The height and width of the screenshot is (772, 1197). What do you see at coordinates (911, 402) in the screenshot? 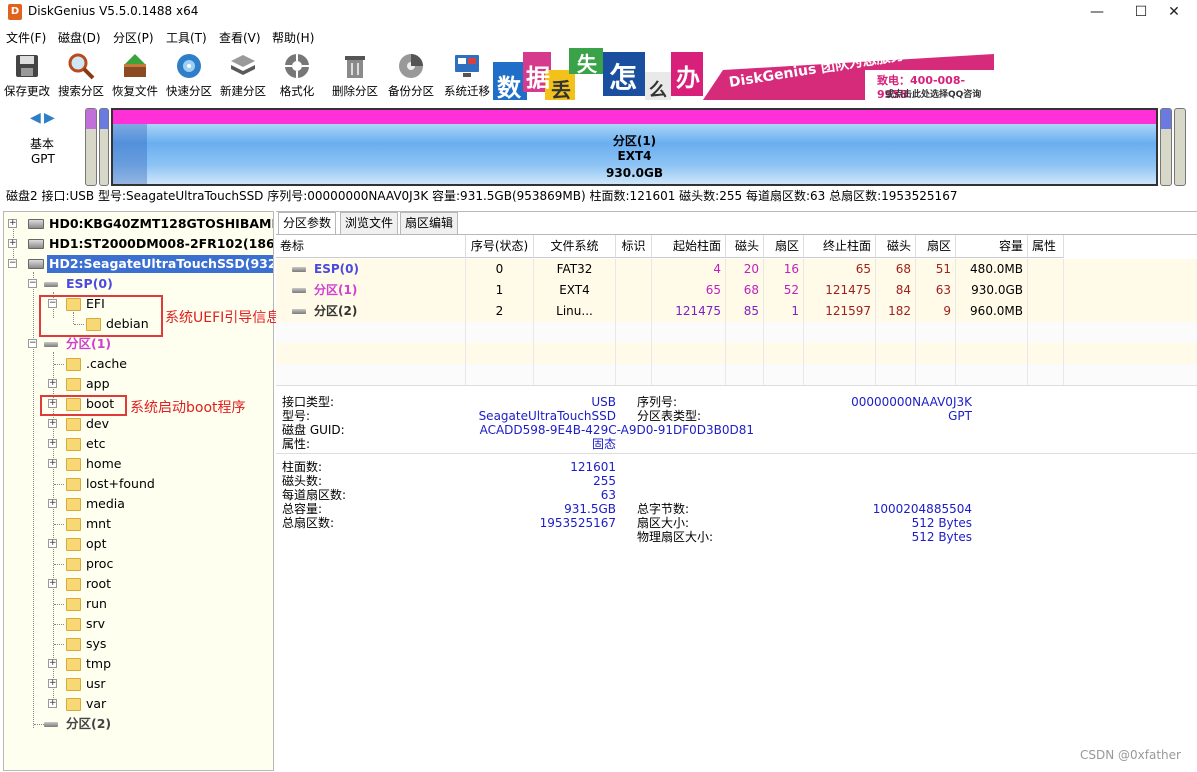
I see `detail-value: 00000000NAAV0J3K` at bounding box center [911, 402].